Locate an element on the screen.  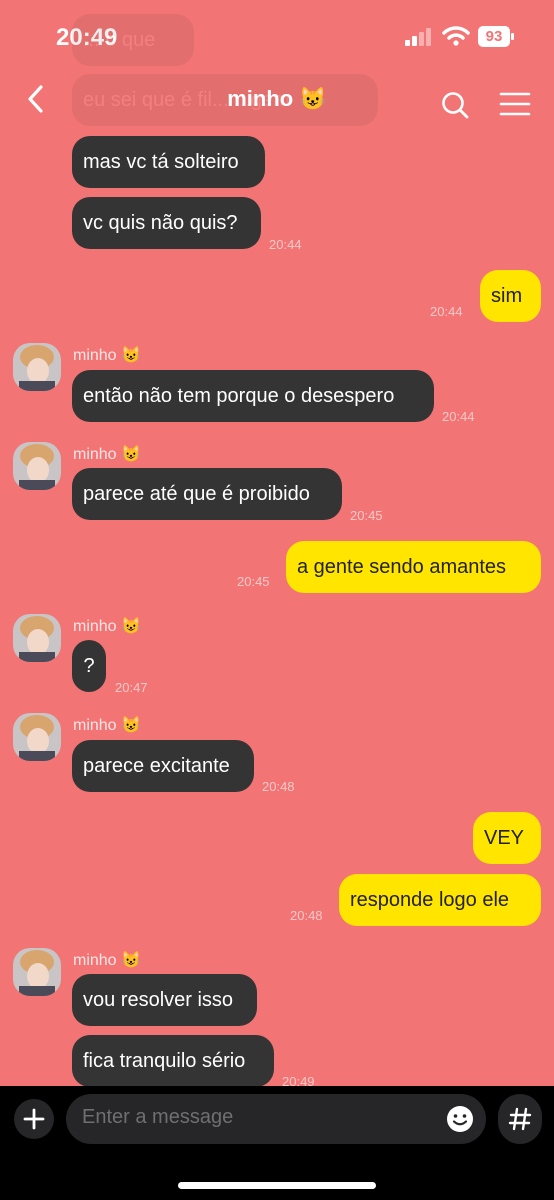
faded-message: ... o que is located at coordinates (133, 40).